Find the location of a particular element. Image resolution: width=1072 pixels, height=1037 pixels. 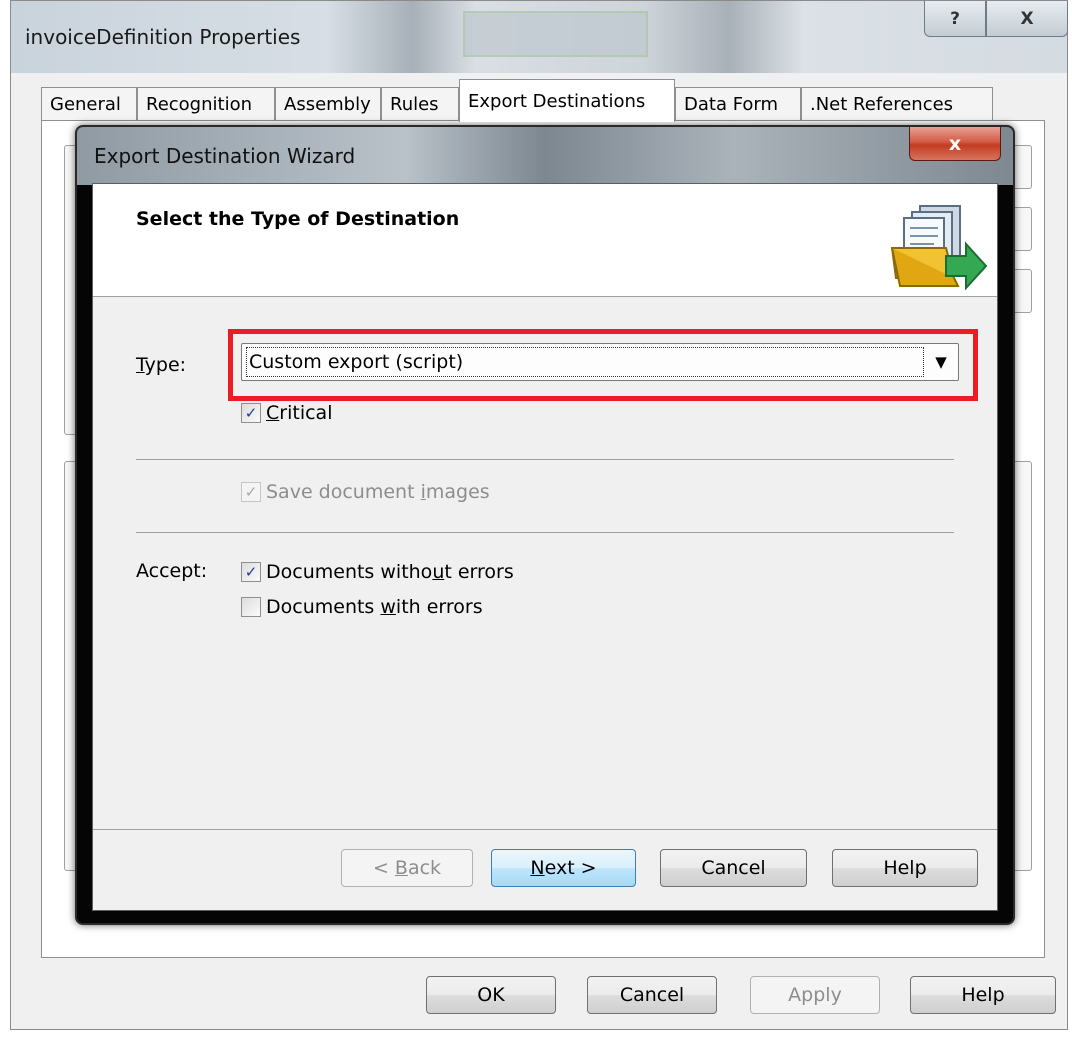

next-button-label: Next > is located at coordinates (563, 868).